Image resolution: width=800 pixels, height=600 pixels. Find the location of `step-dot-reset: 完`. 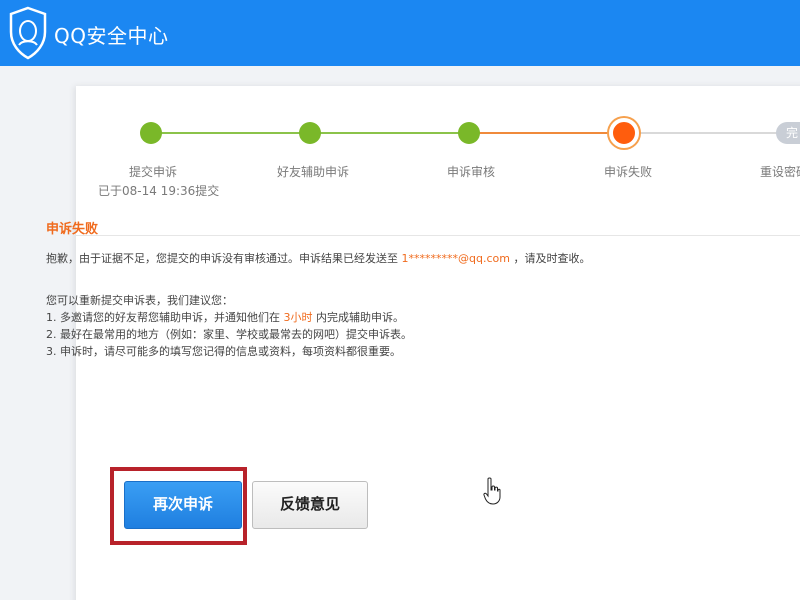

step-dot-reset: 完 is located at coordinates (788, 133).